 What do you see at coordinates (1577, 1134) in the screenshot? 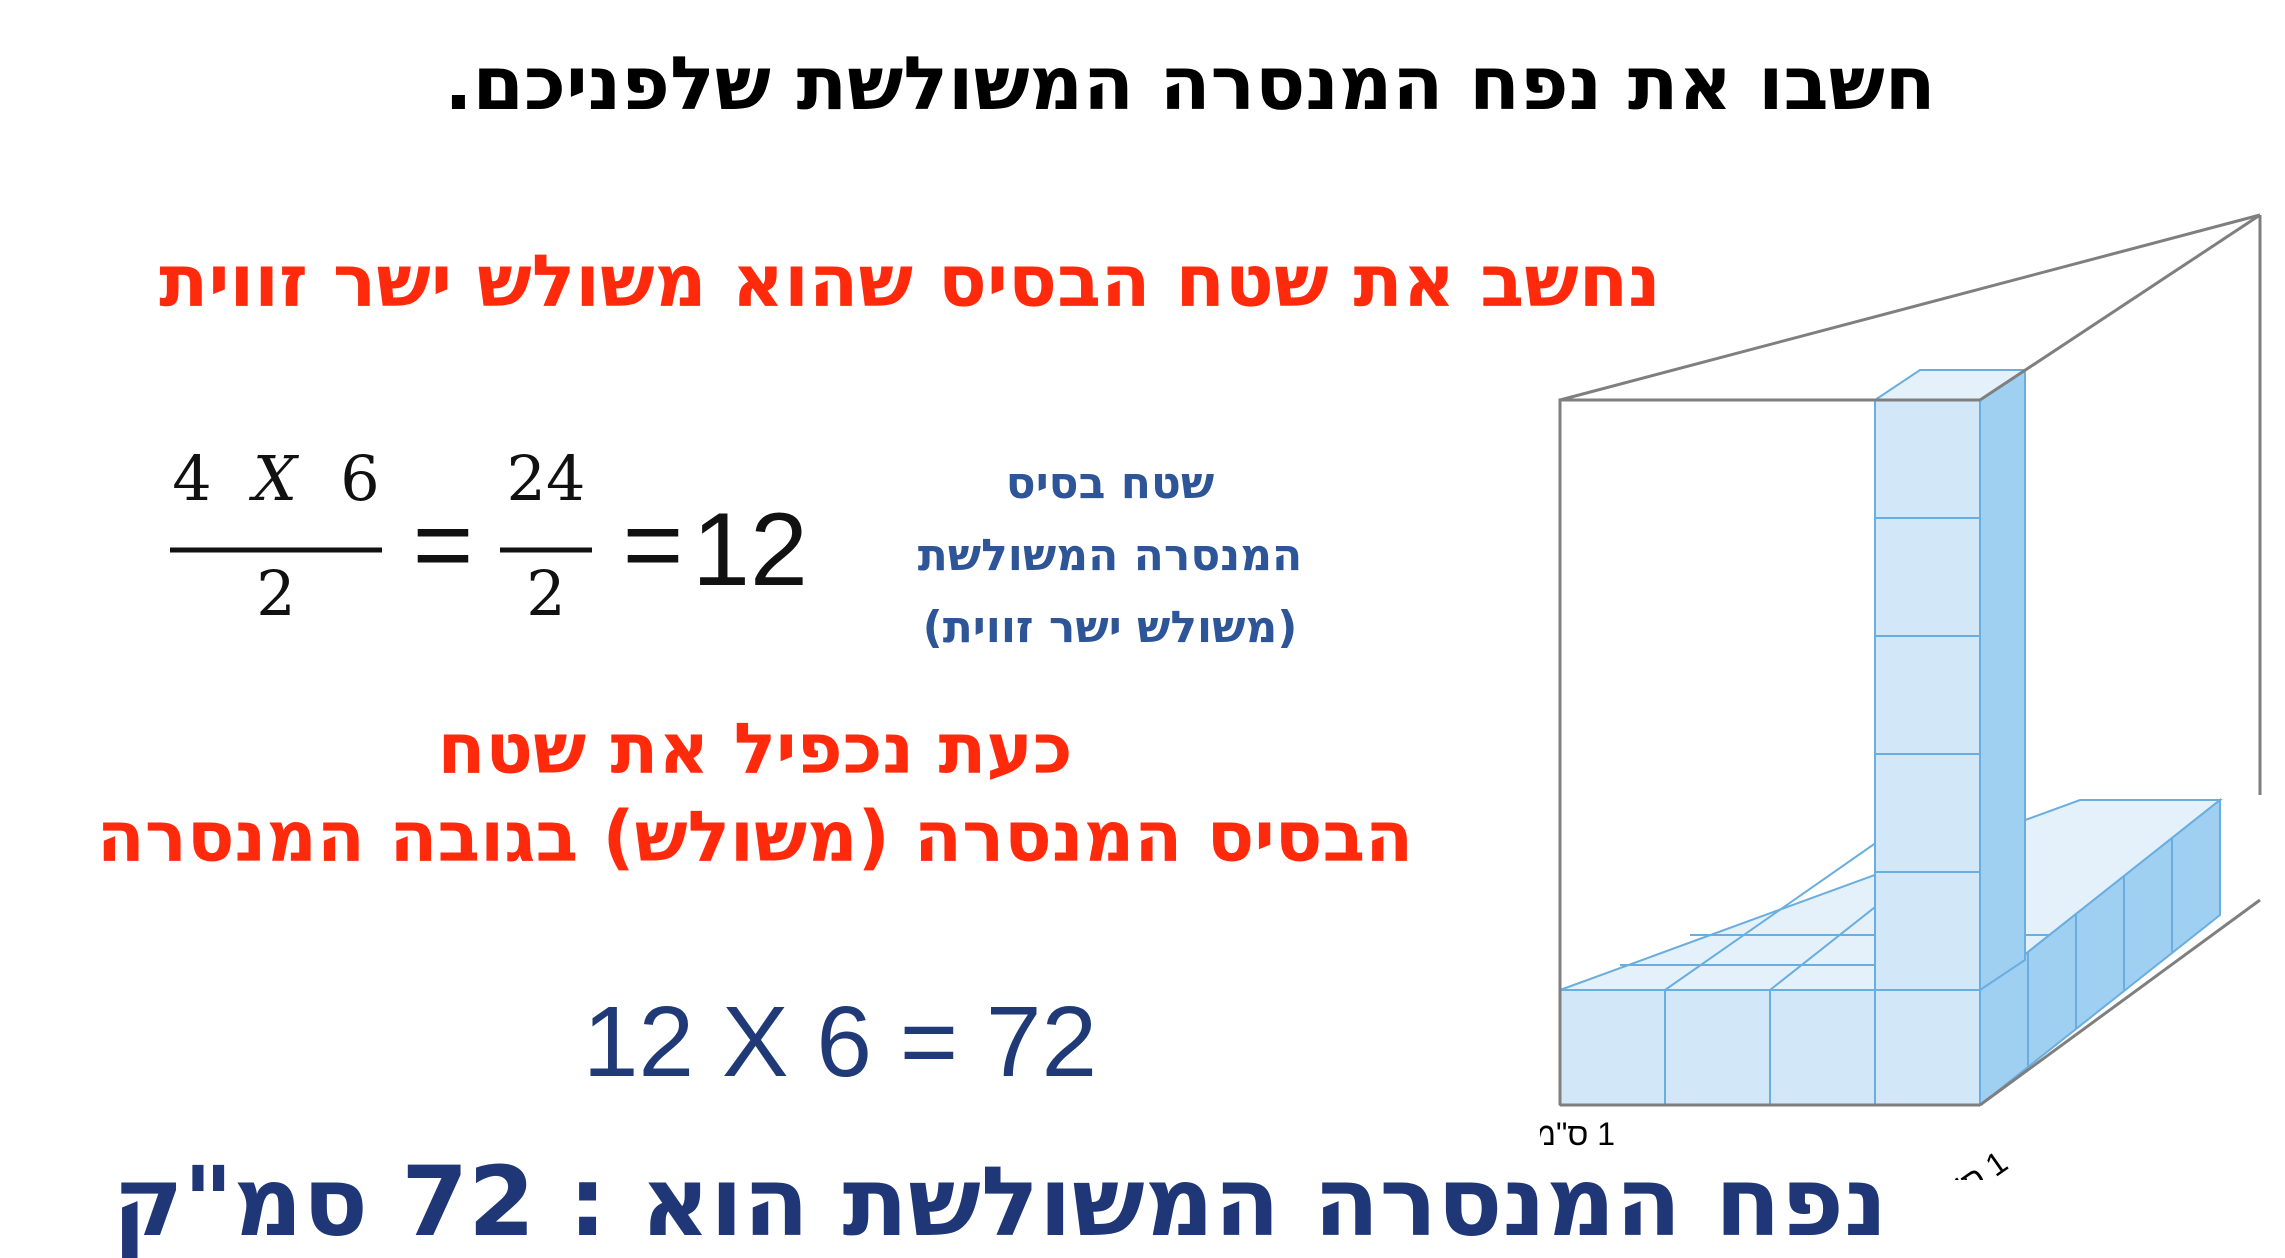
I see `unit-label-bottom: 1 ס"מ` at bounding box center [1577, 1134].